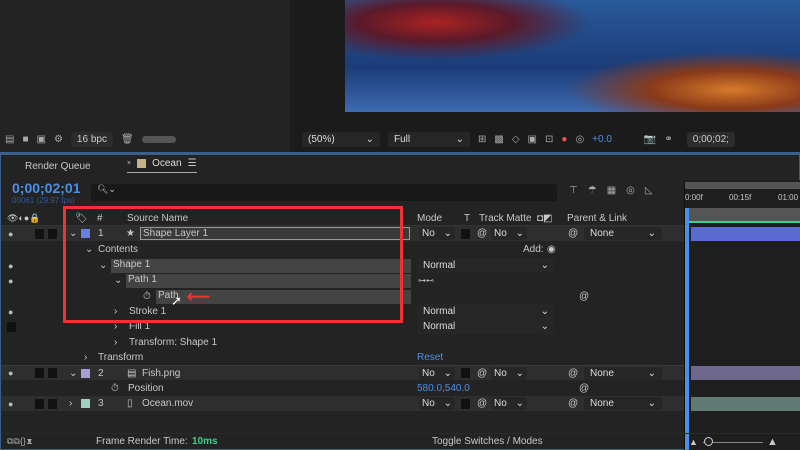  I want to click on graph-editor-icon: ◺, so click(649, 190).